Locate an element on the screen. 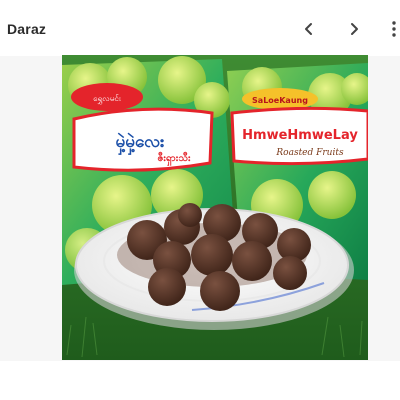  previous-button is located at coordinates (309, 29).